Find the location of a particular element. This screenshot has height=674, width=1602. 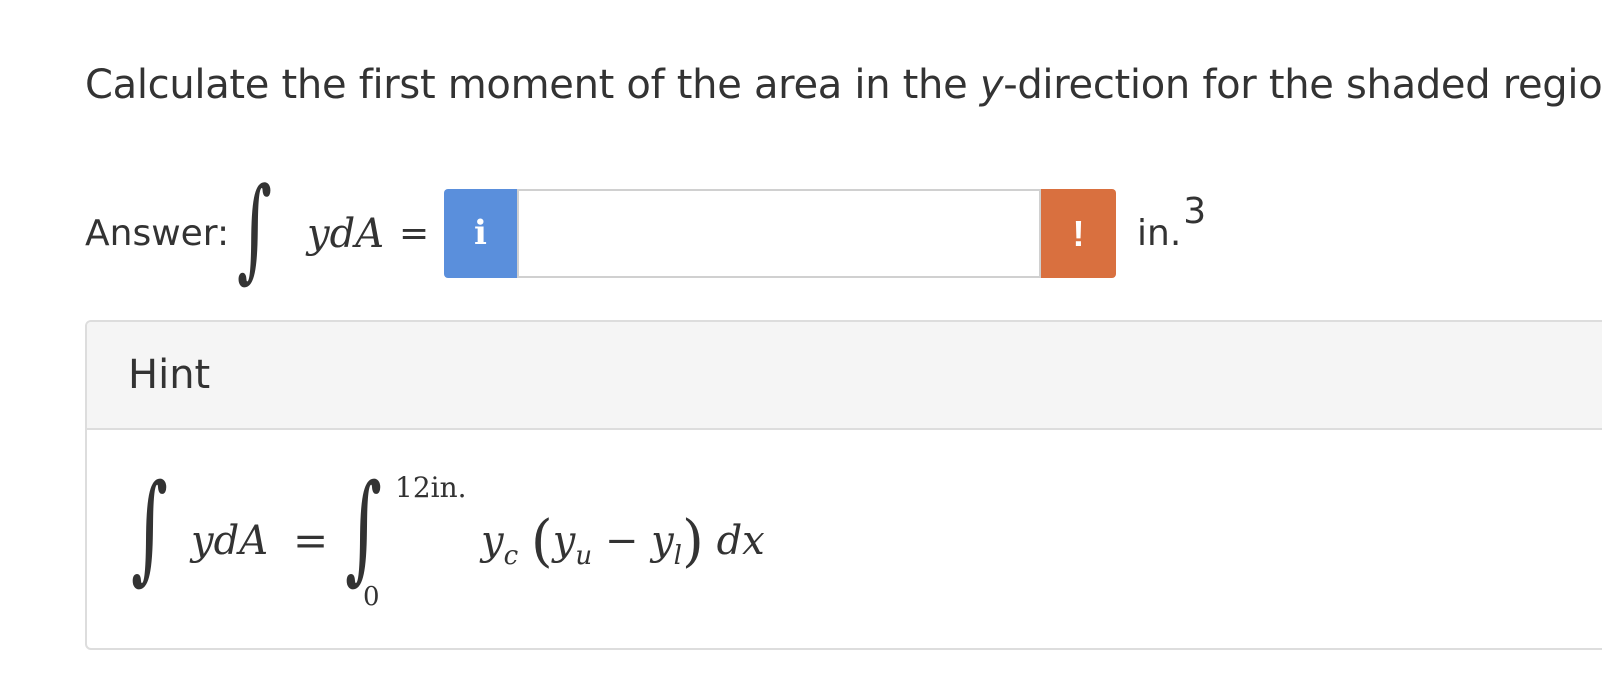

hint-yc: y is located at coordinates (492, 541).